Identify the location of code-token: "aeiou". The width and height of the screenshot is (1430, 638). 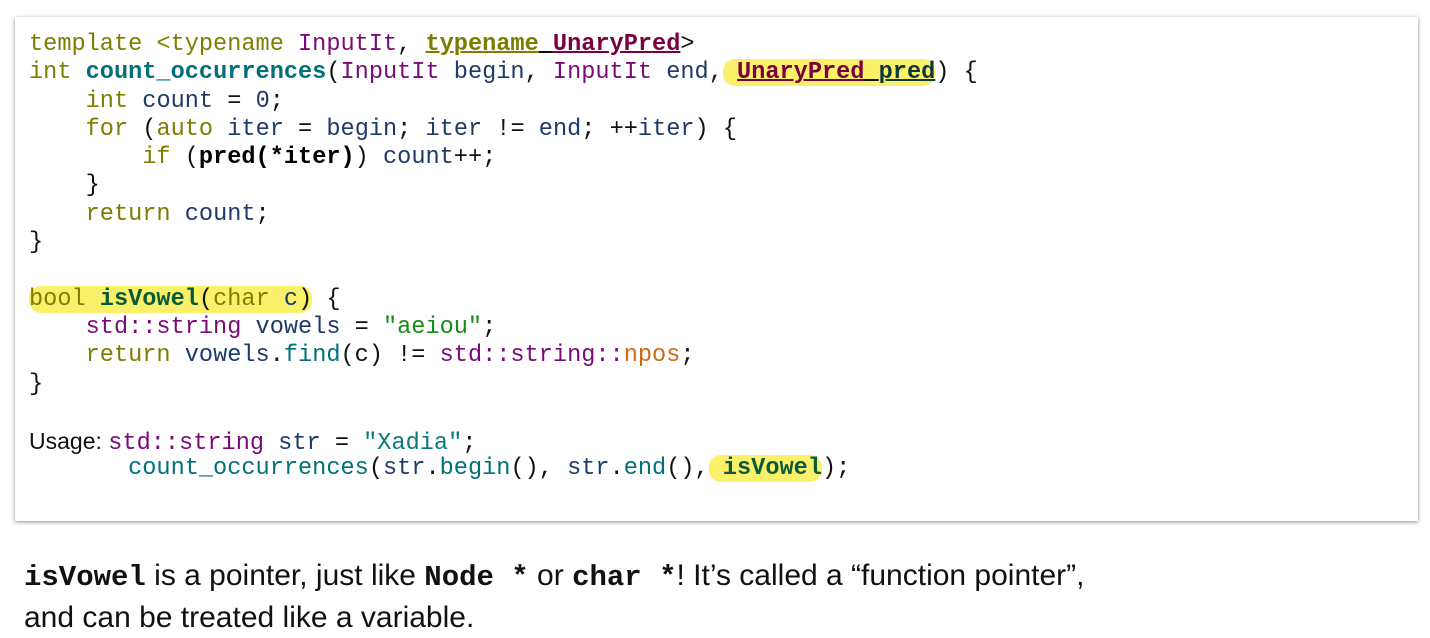
(432, 327).